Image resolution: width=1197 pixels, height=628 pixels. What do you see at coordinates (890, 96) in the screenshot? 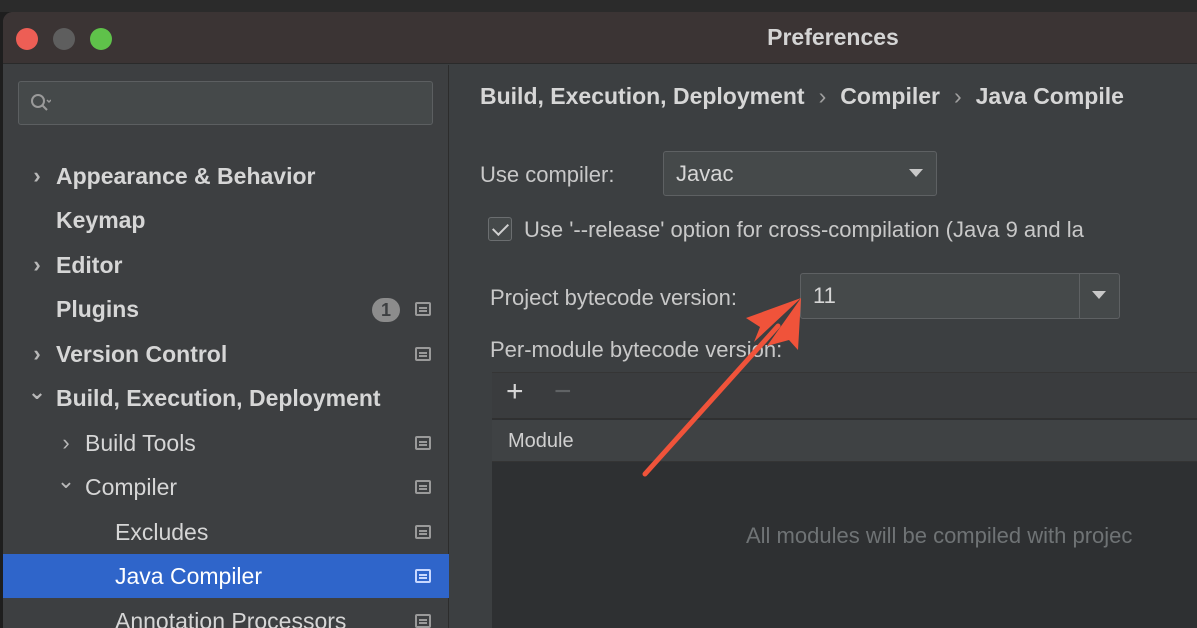
I see `breadcrumb-item: Compiler` at bounding box center [890, 96].